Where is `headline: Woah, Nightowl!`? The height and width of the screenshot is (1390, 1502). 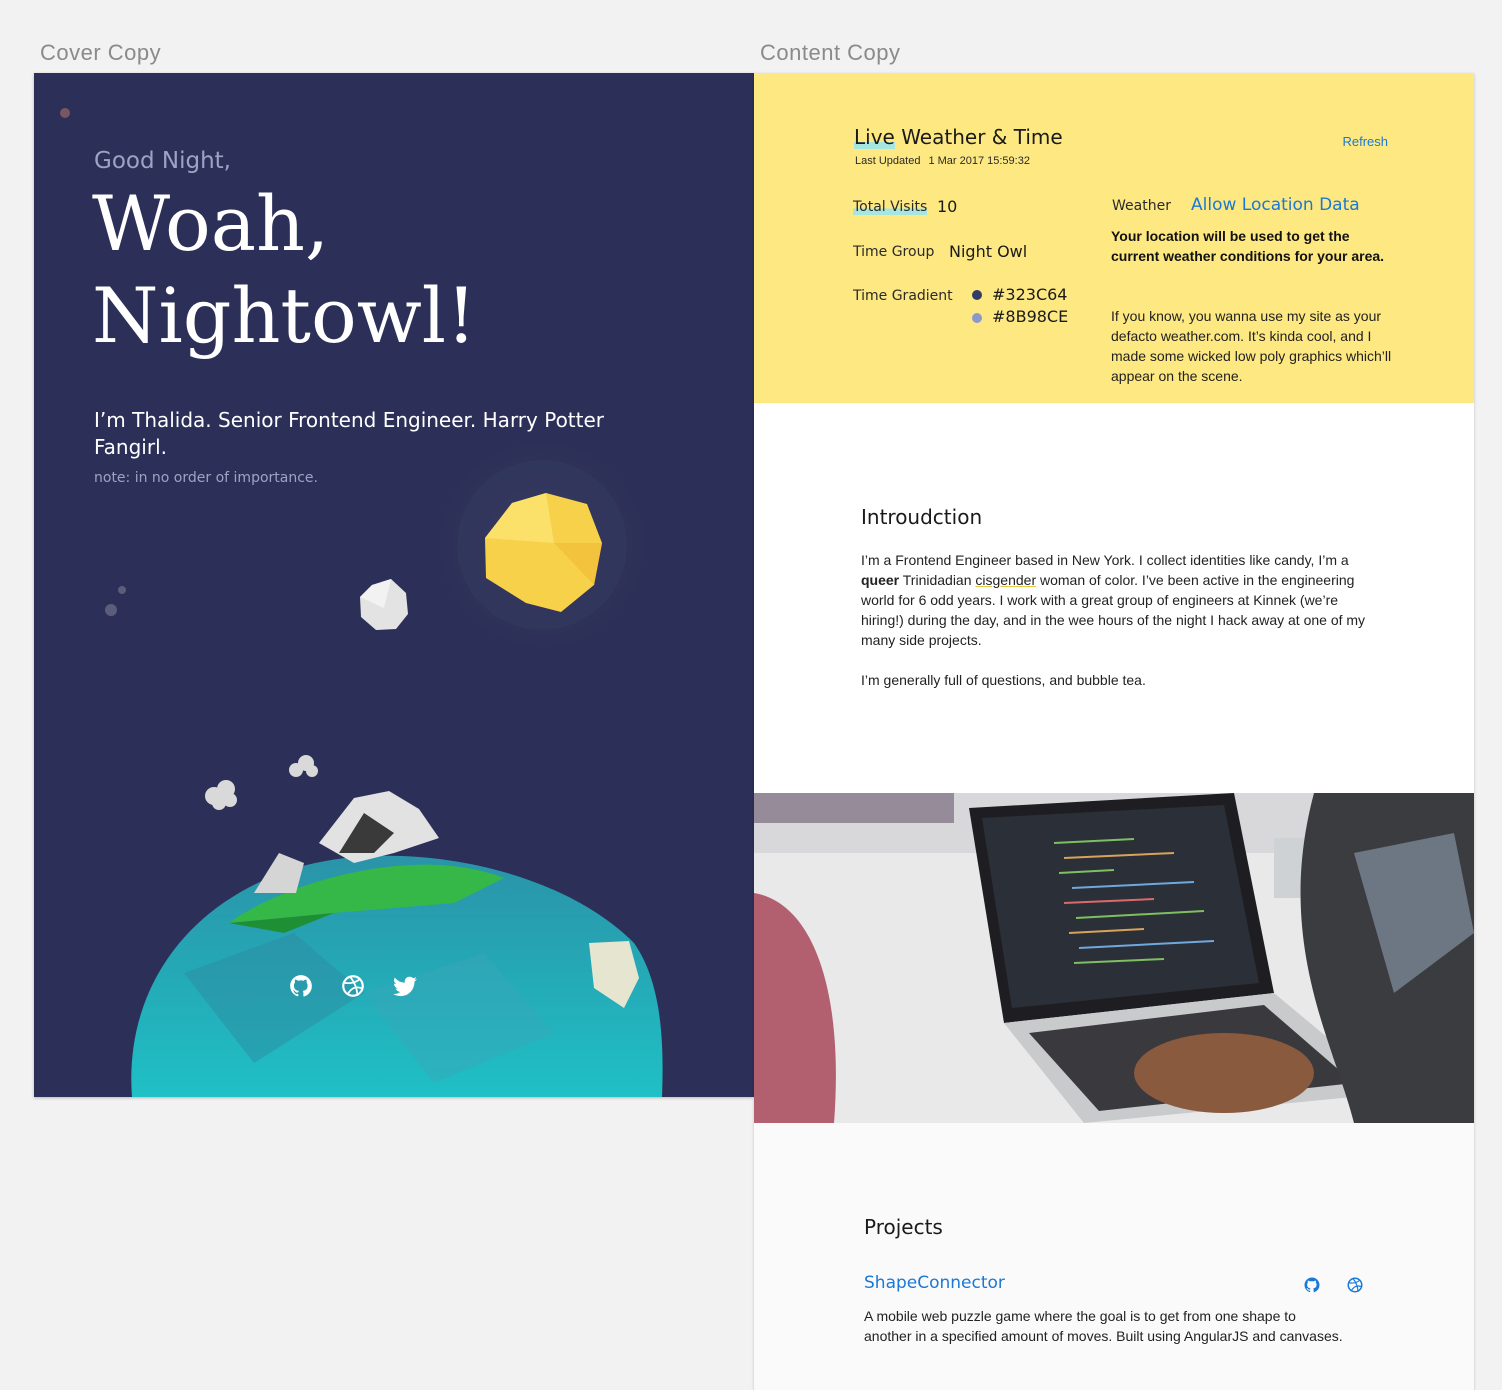
headline: Woah, Nightowl! is located at coordinates (284, 269).